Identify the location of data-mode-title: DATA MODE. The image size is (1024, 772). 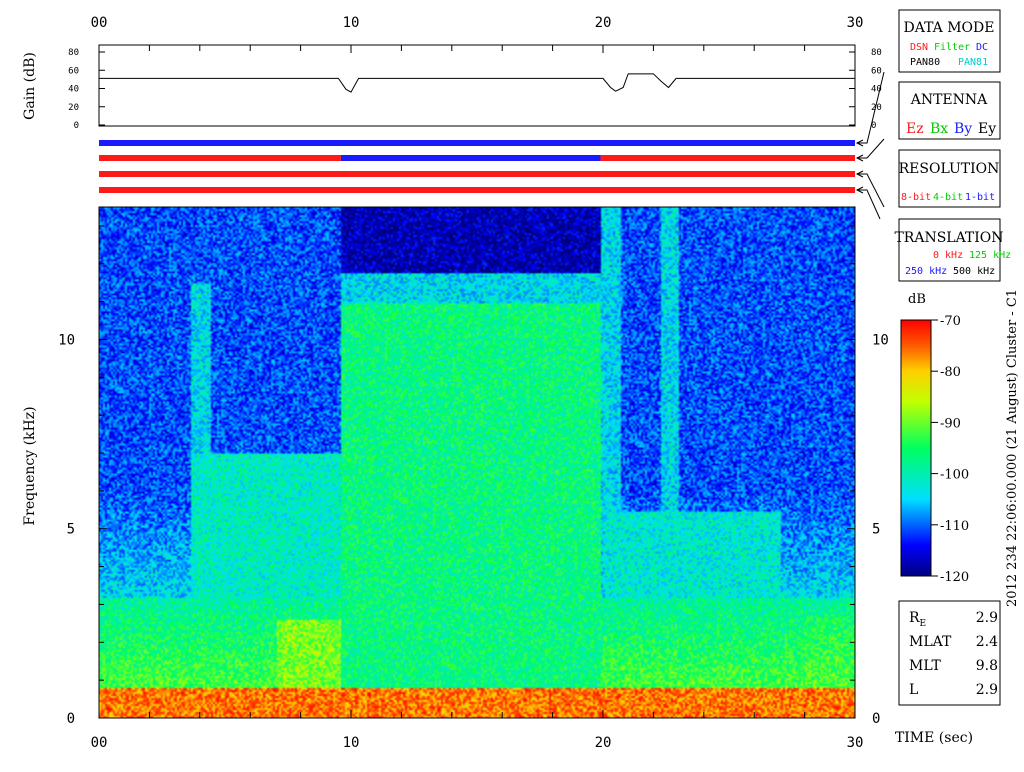
(949, 28).